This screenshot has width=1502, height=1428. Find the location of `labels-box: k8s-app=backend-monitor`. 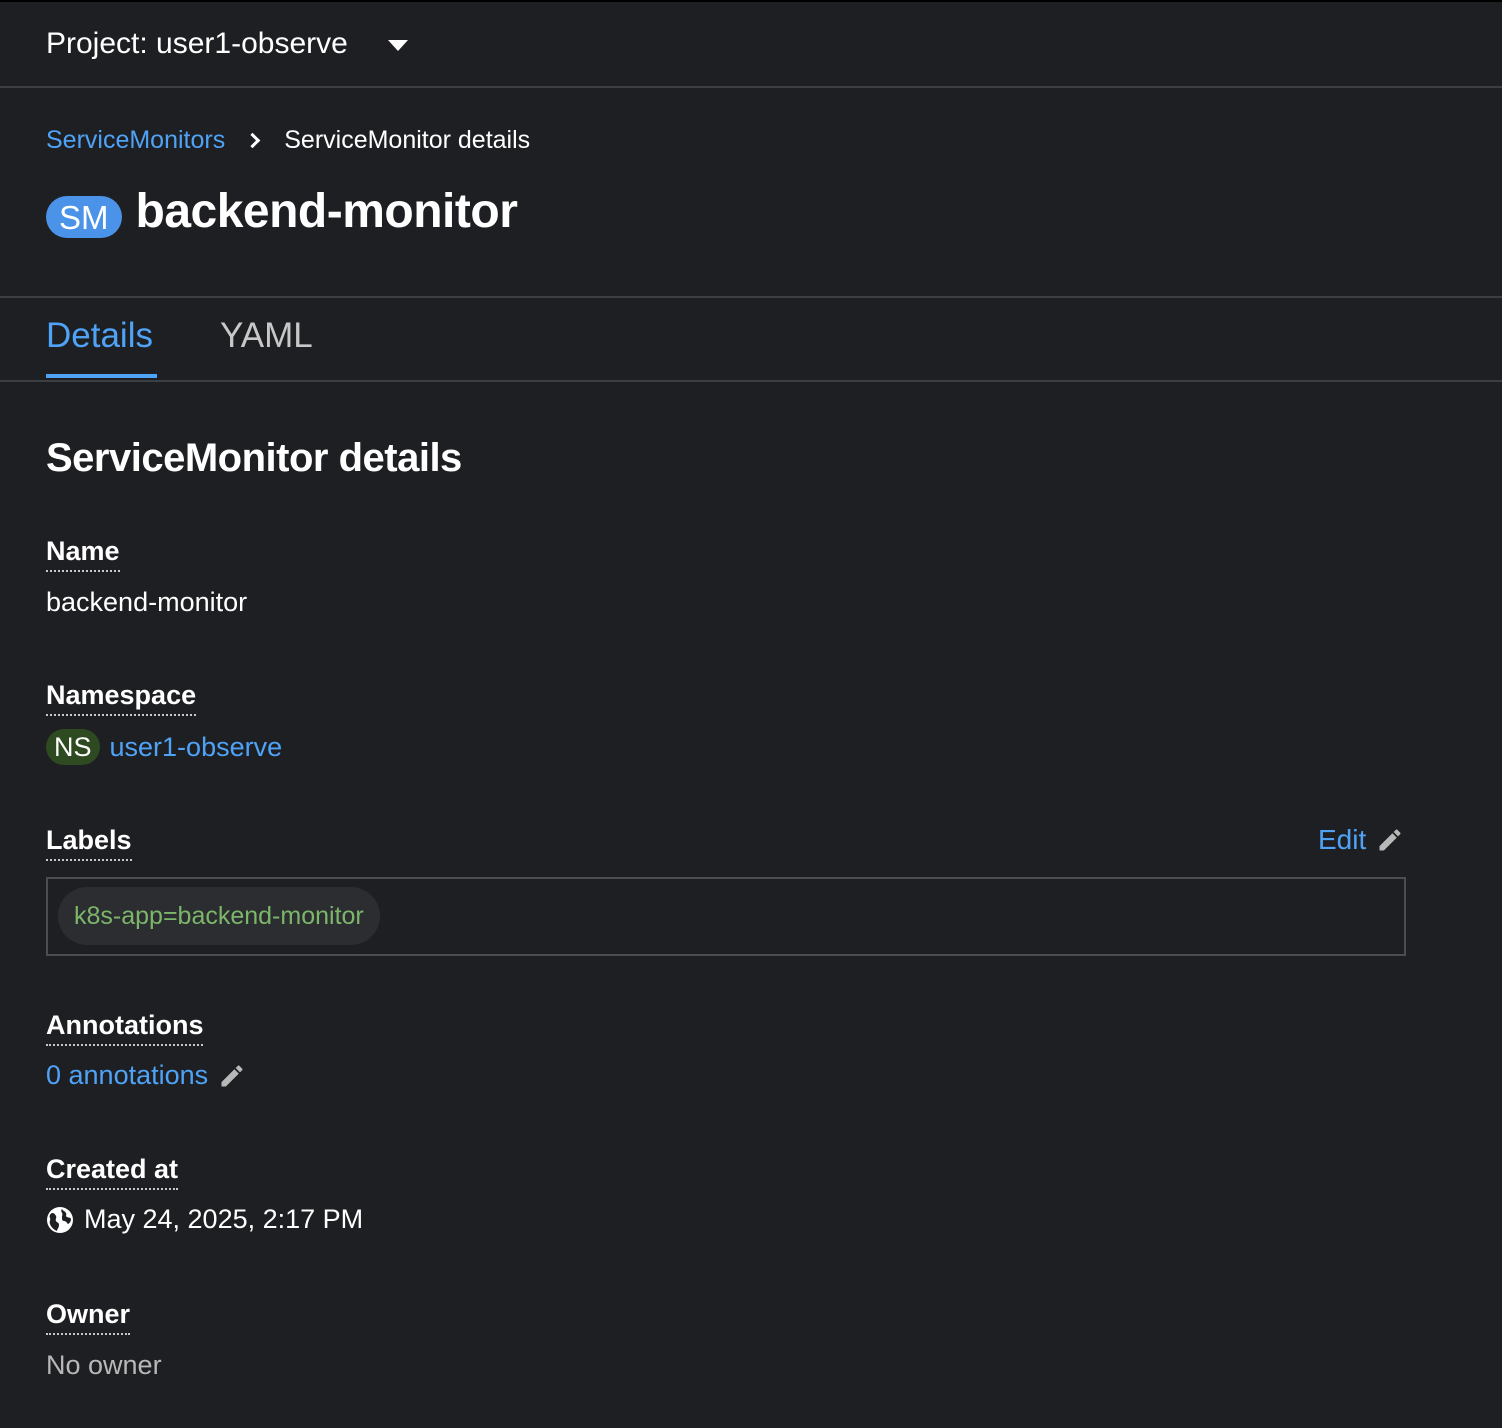

labels-box: k8s-app=backend-monitor is located at coordinates (726, 916).